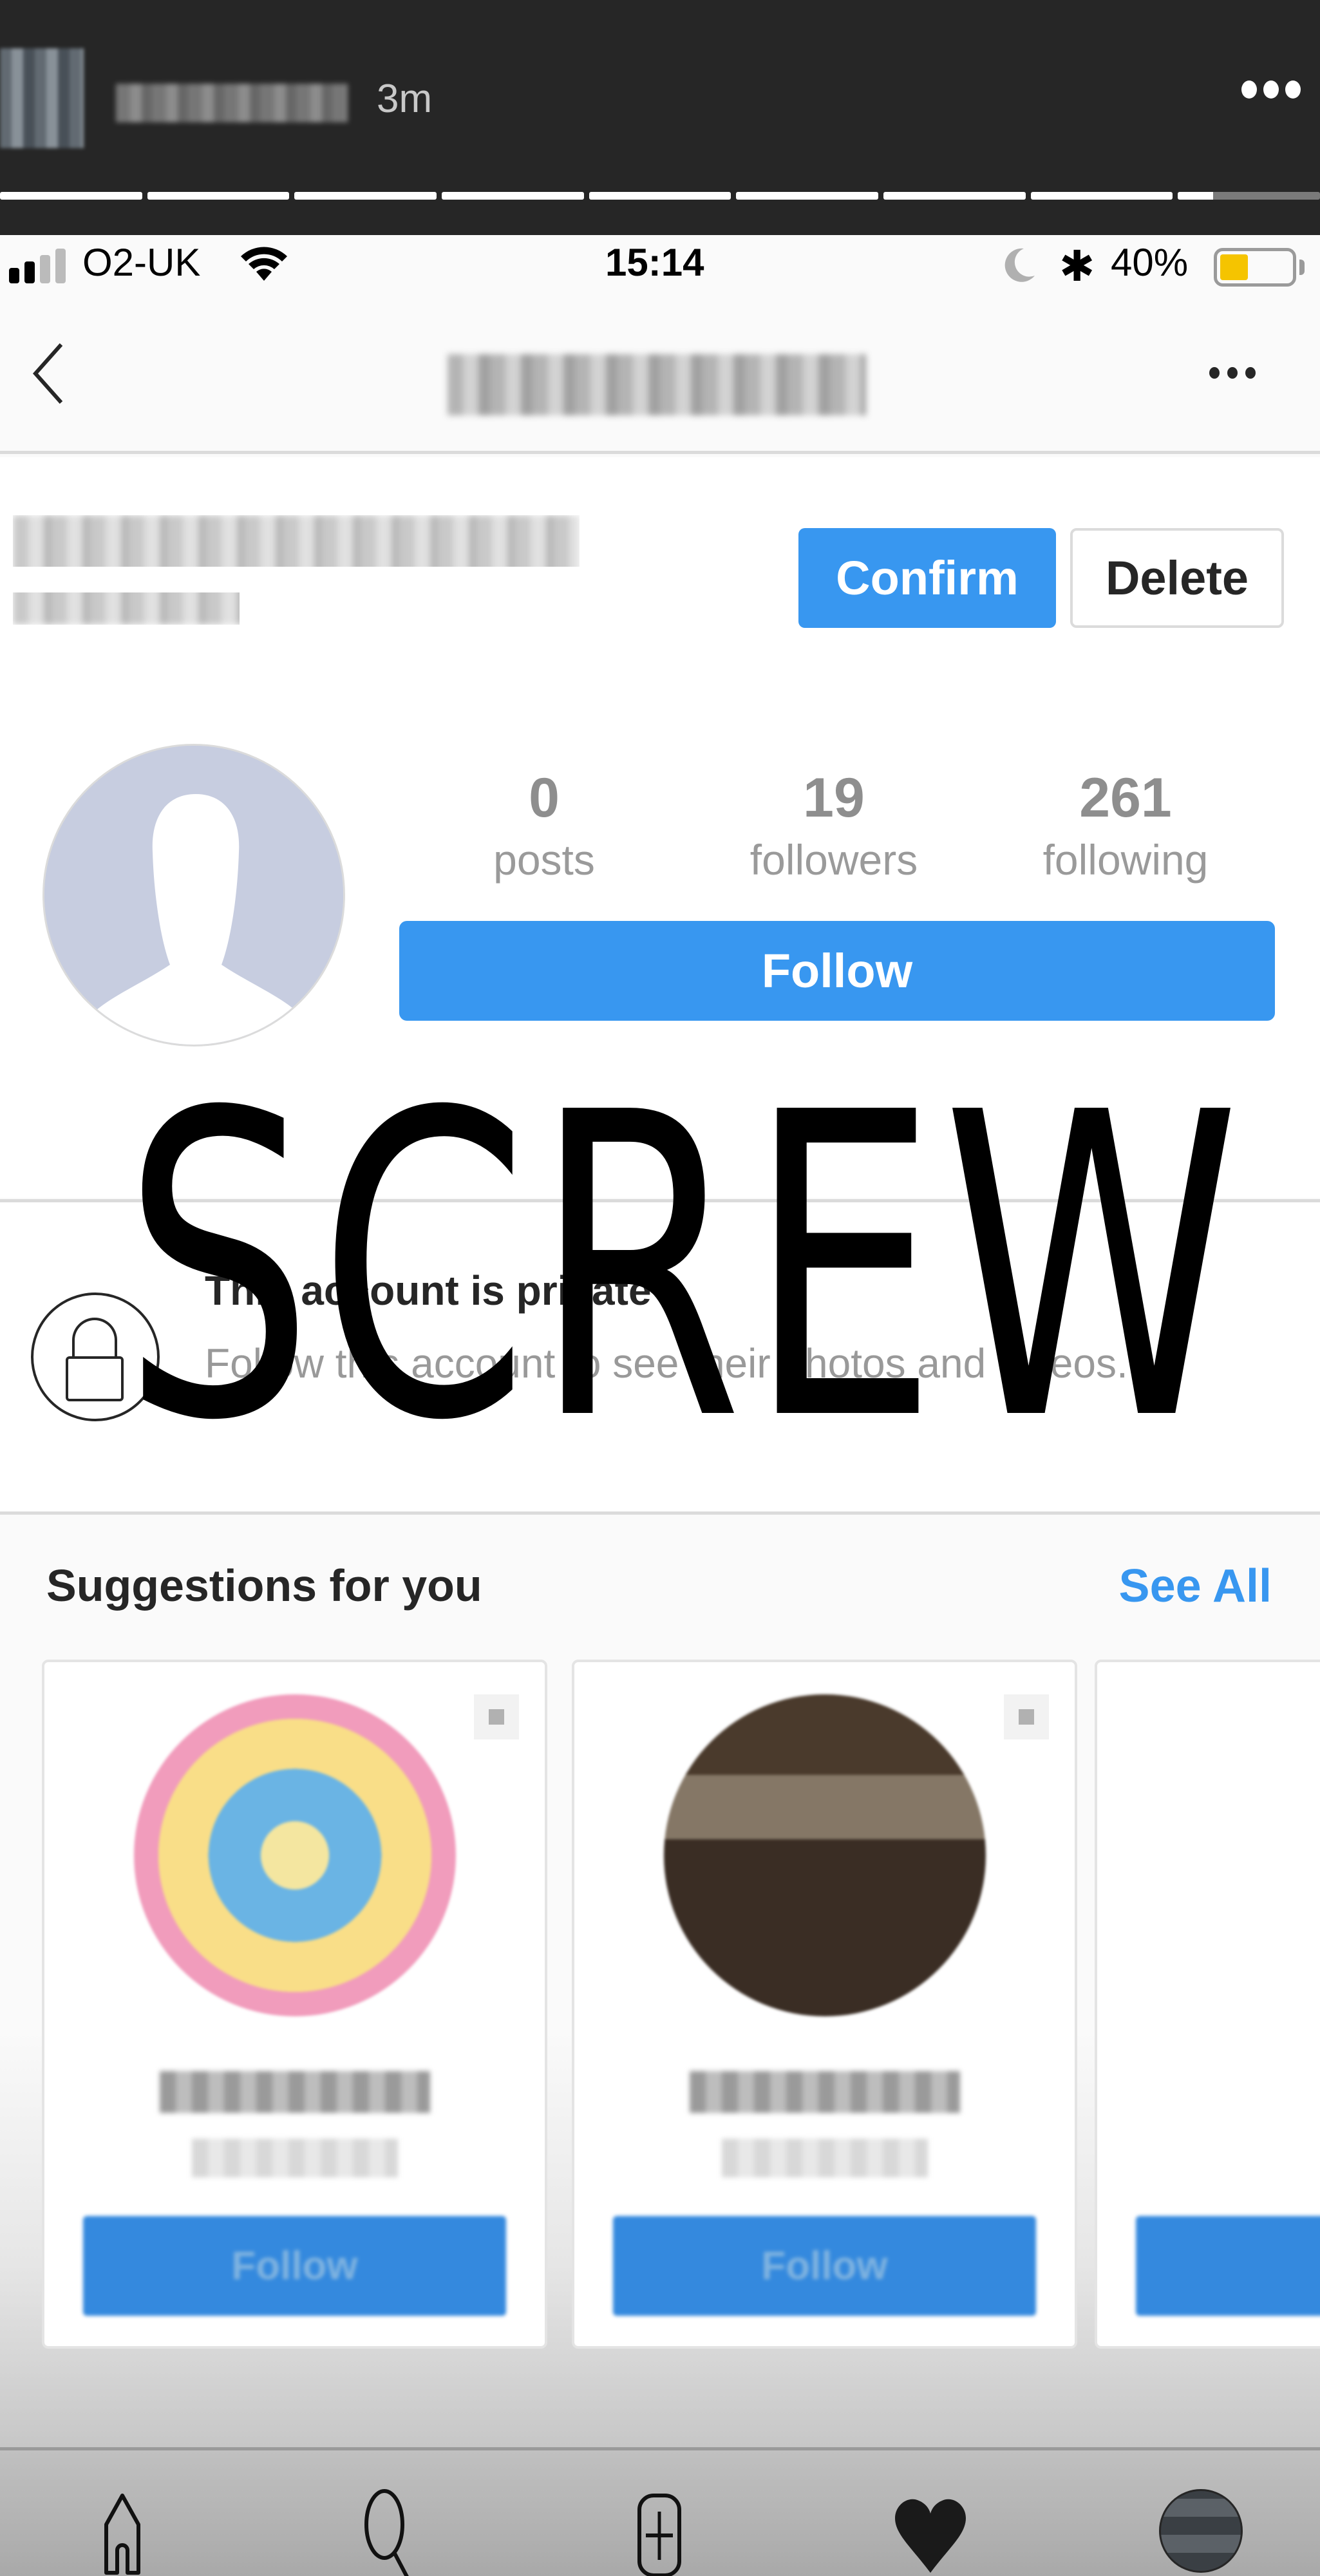 The height and width of the screenshot is (2576, 1320). What do you see at coordinates (930, 2536) in the screenshot?
I see `heart-icon` at bounding box center [930, 2536].